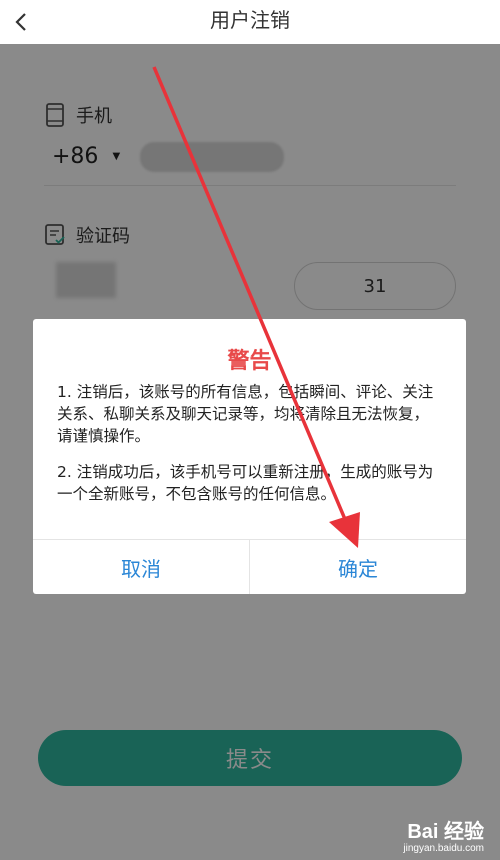 The width and height of the screenshot is (500, 860). What do you see at coordinates (357, 567) in the screenshot?
I see `confirm-button: 确定` at bounding box center [357, 567].